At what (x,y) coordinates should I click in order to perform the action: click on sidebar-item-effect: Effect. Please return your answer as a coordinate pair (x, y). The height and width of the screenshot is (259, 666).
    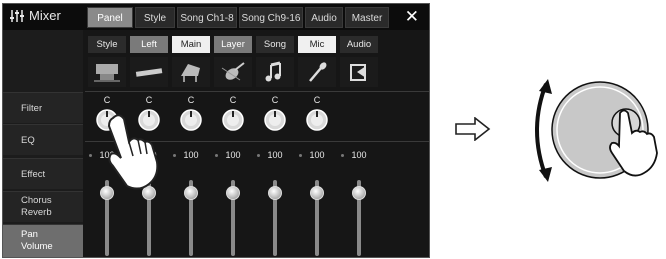
    Looking at the image, I should click on (43, 173).